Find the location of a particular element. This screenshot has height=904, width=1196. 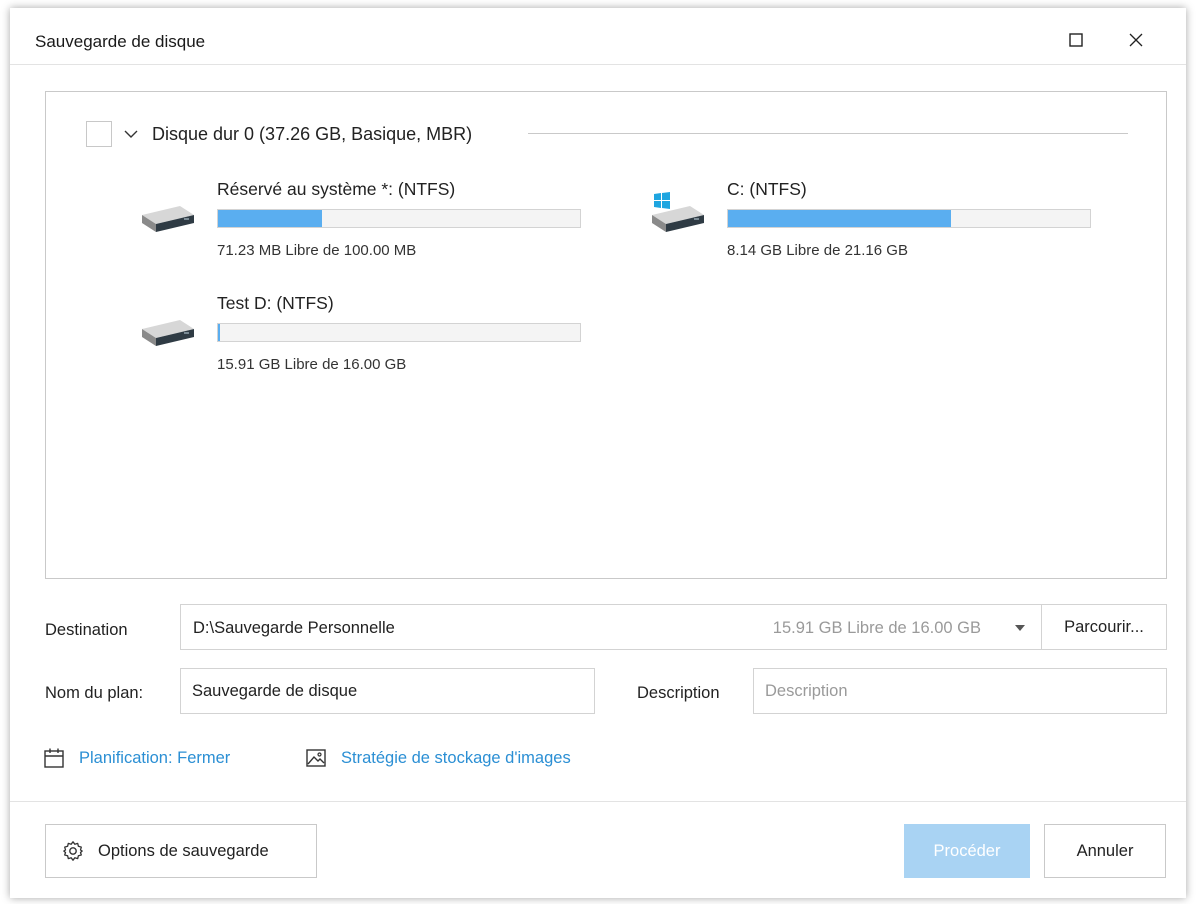

maximize-icon is located at coordinates (1076, 40).